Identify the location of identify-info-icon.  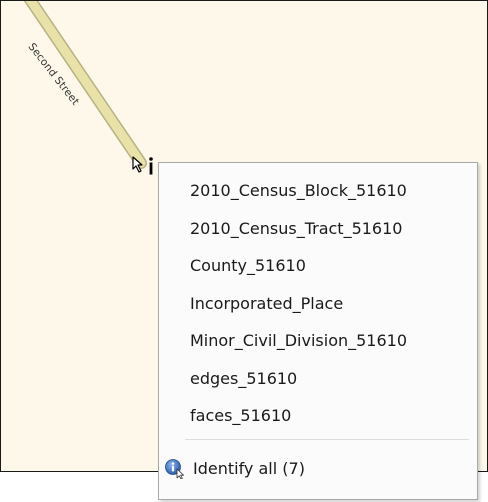
(174, 469).